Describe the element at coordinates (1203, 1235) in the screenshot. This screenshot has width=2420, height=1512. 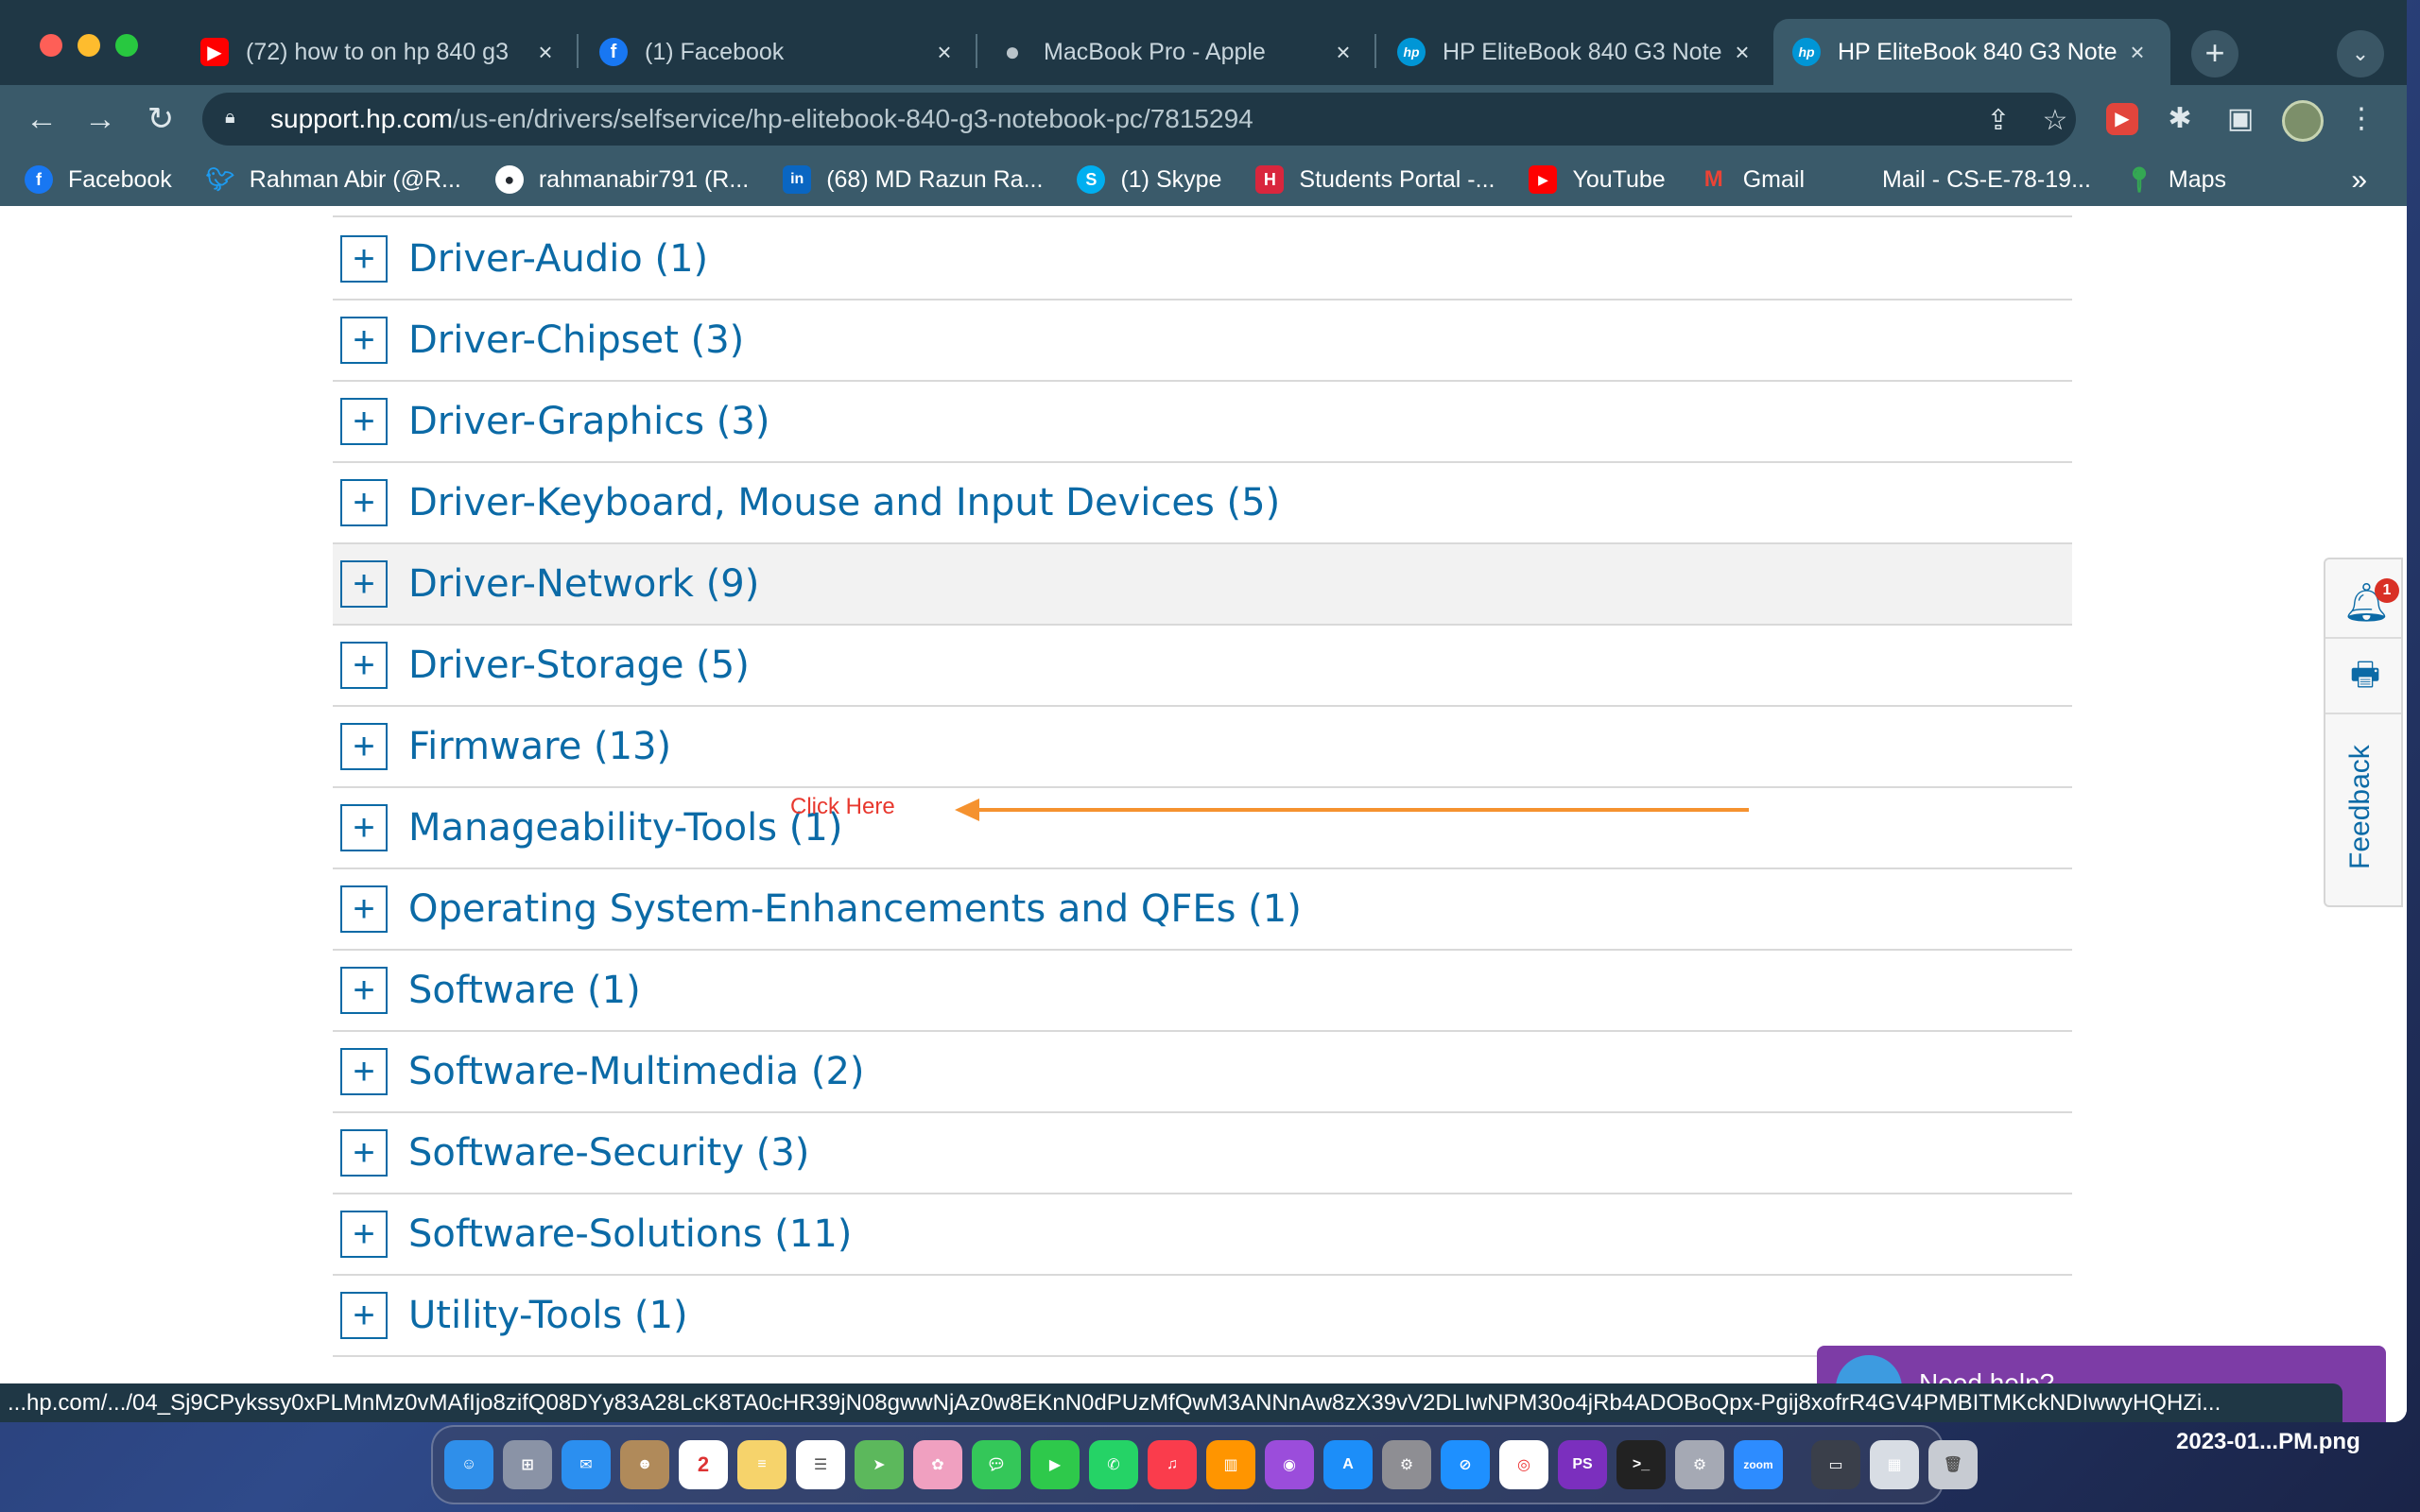
I see `category-row: + Software-Solutions (11)` at that location.